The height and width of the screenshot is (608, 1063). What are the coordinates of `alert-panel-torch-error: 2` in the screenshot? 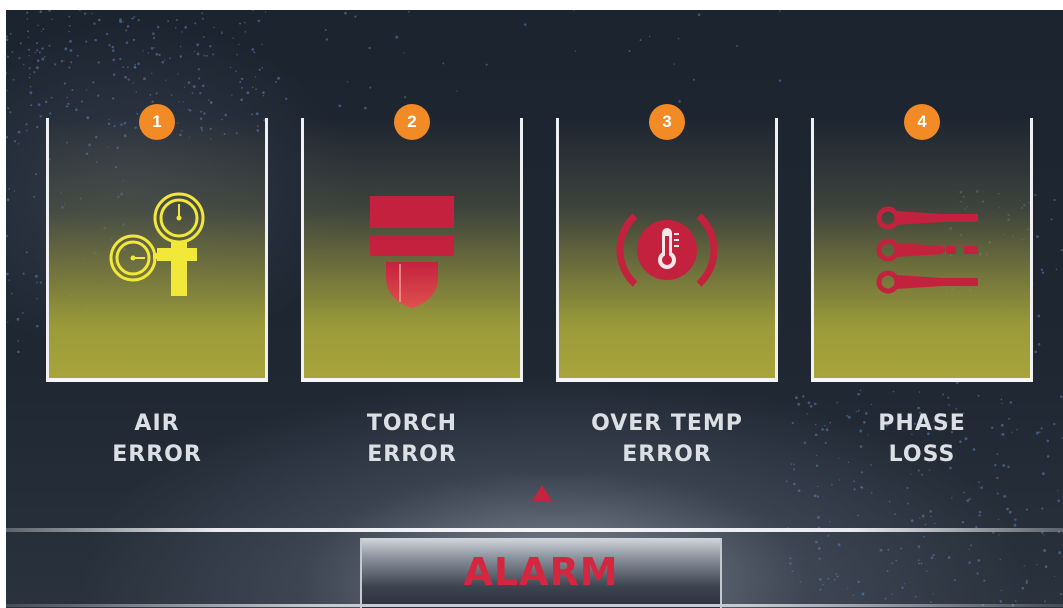 It's located at (412, 243).